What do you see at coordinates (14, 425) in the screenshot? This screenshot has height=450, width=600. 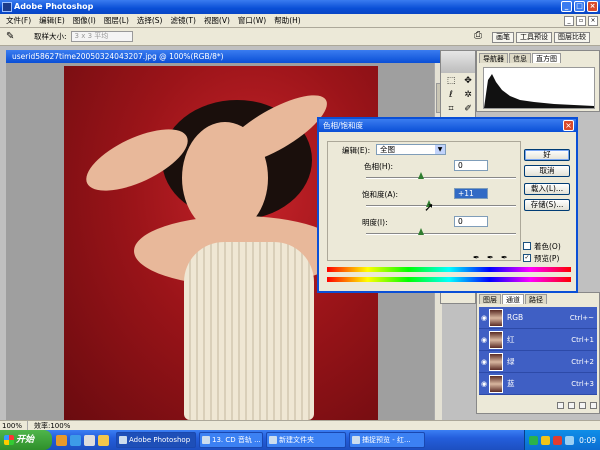 I see `zoom-level: 100%` at bounding box center [14, 425].